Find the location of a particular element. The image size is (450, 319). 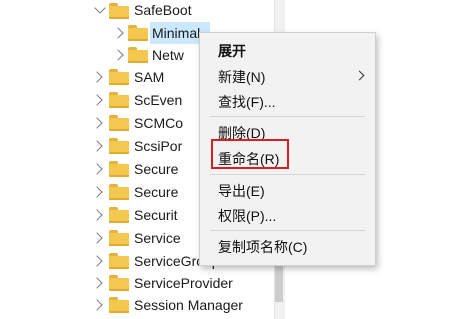

tree-item-minimal: Minimal is located at coordinates (160, 33).